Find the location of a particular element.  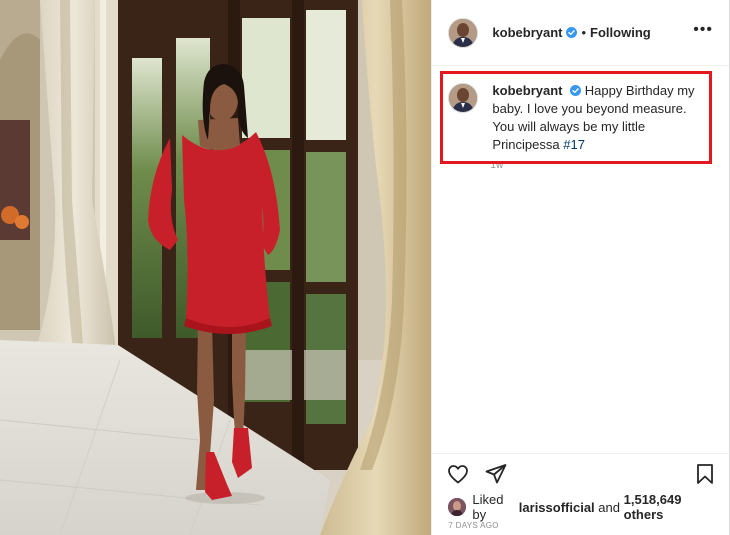

author-avatar is located at coordinates (463, 32).